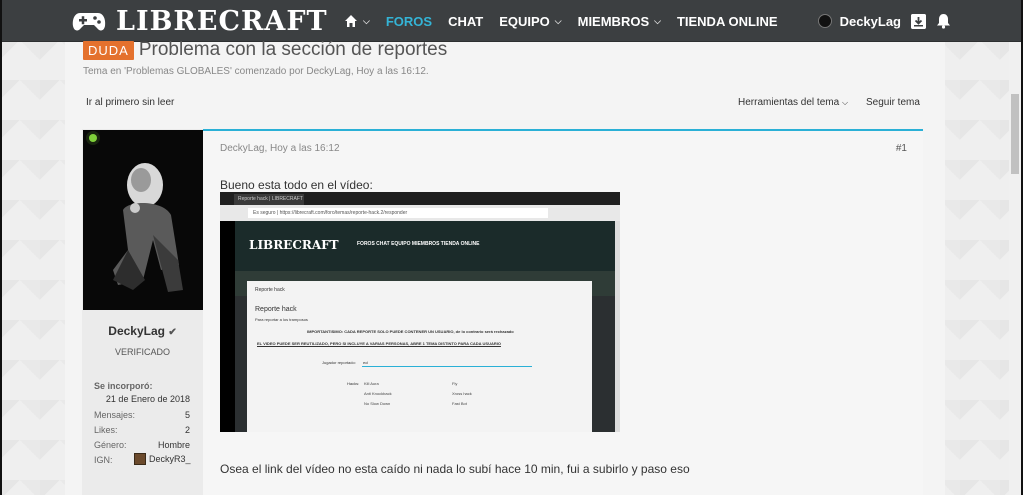 This screenshot has height=495, width=1023. I want to click on thread-prefix-badge: DUDA, so click(108, 50).